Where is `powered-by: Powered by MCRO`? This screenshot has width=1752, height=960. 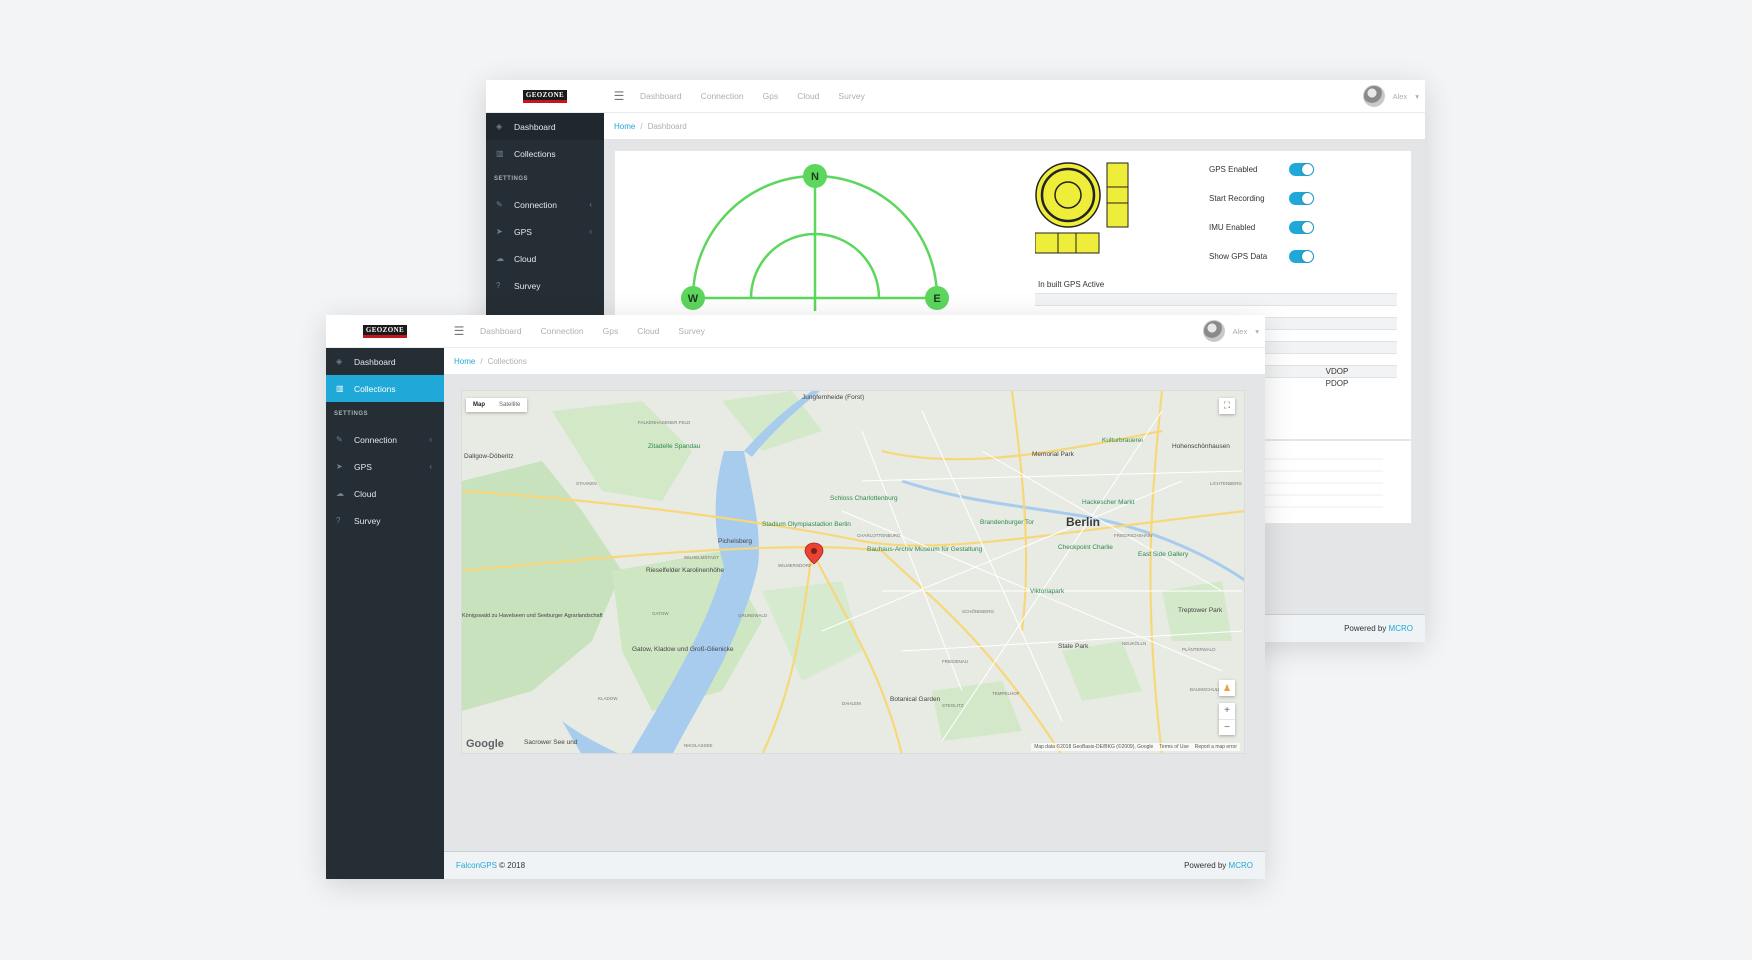 powered-by: Powered by MCRO is located at coordinates (1378, 628).